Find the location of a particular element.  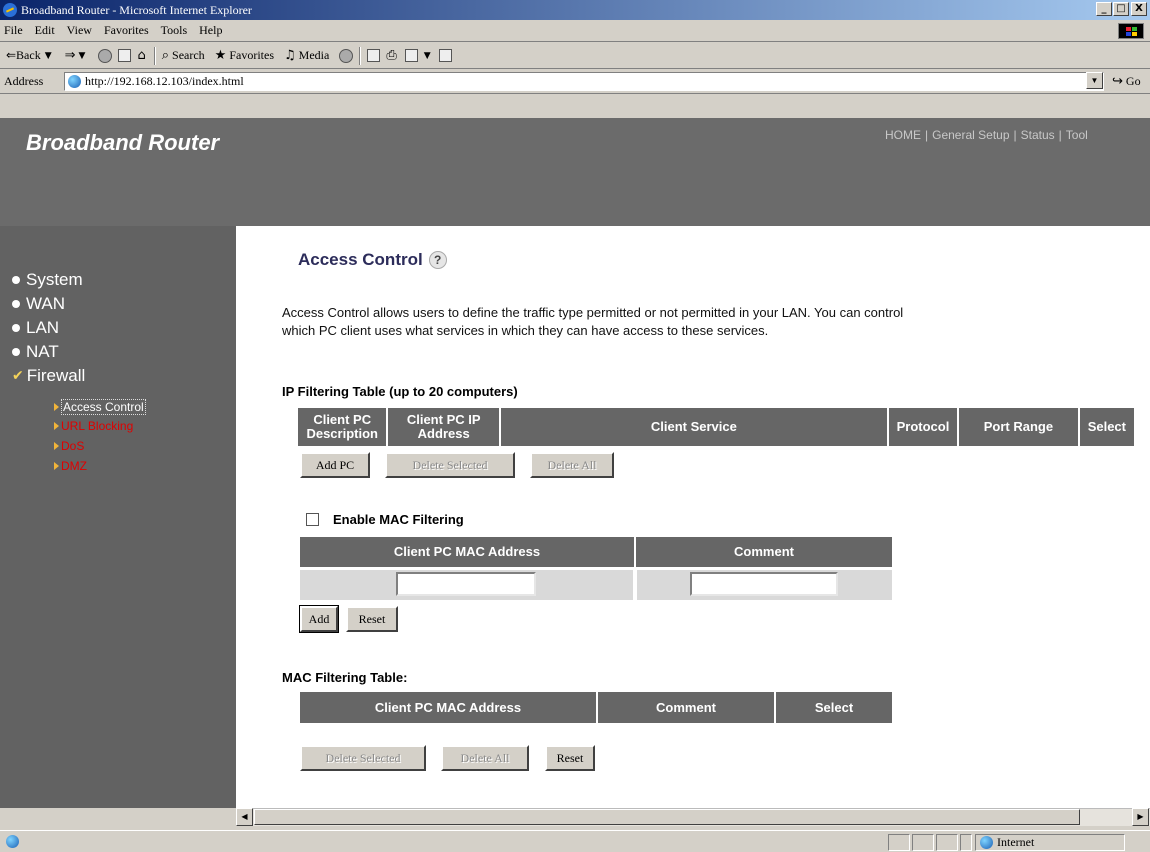

mac-delete-all-button: Delete All is located at coordinates (485, 758).